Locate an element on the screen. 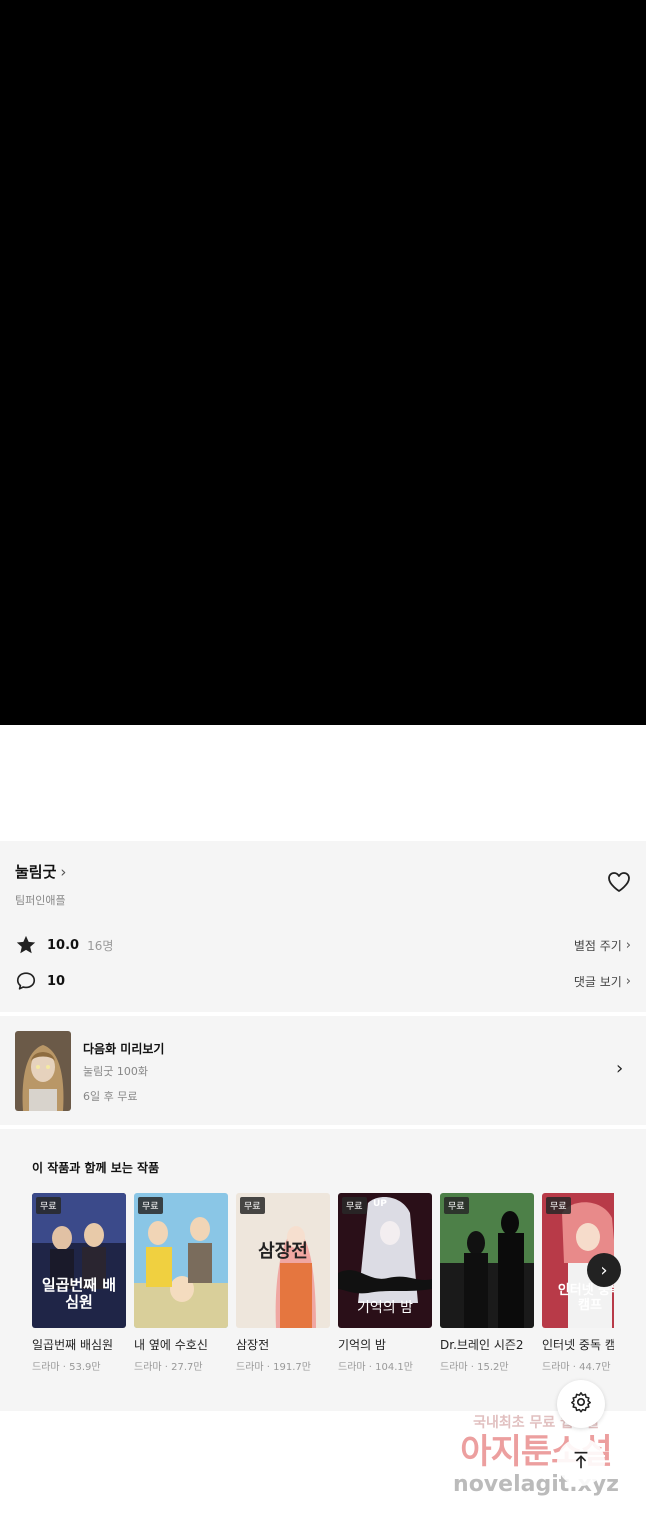 This screenshot has width=646, height=1526. gear-icon is located at coordinates (581, 1404).